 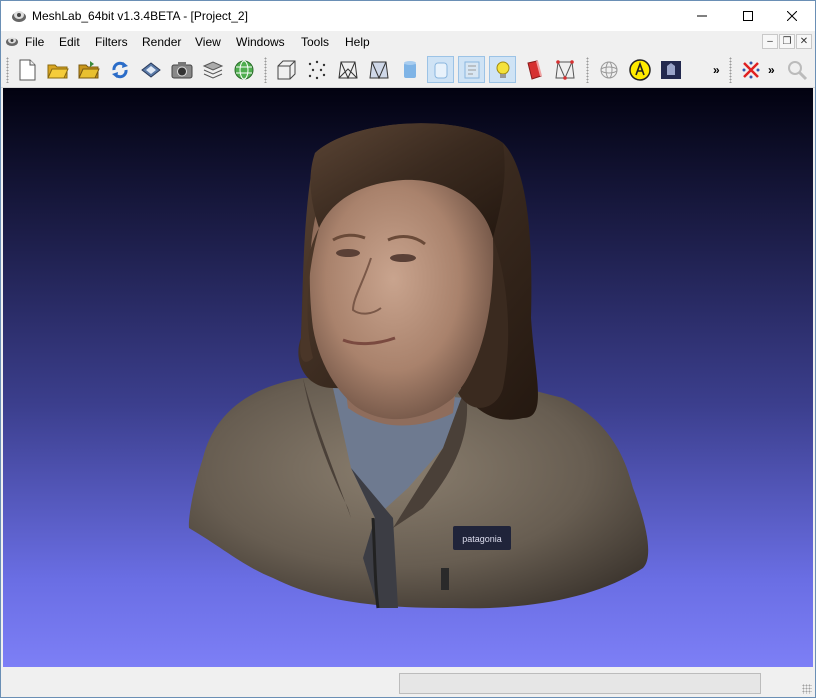 I want to click on texture-button, so click(x=471, y=69).